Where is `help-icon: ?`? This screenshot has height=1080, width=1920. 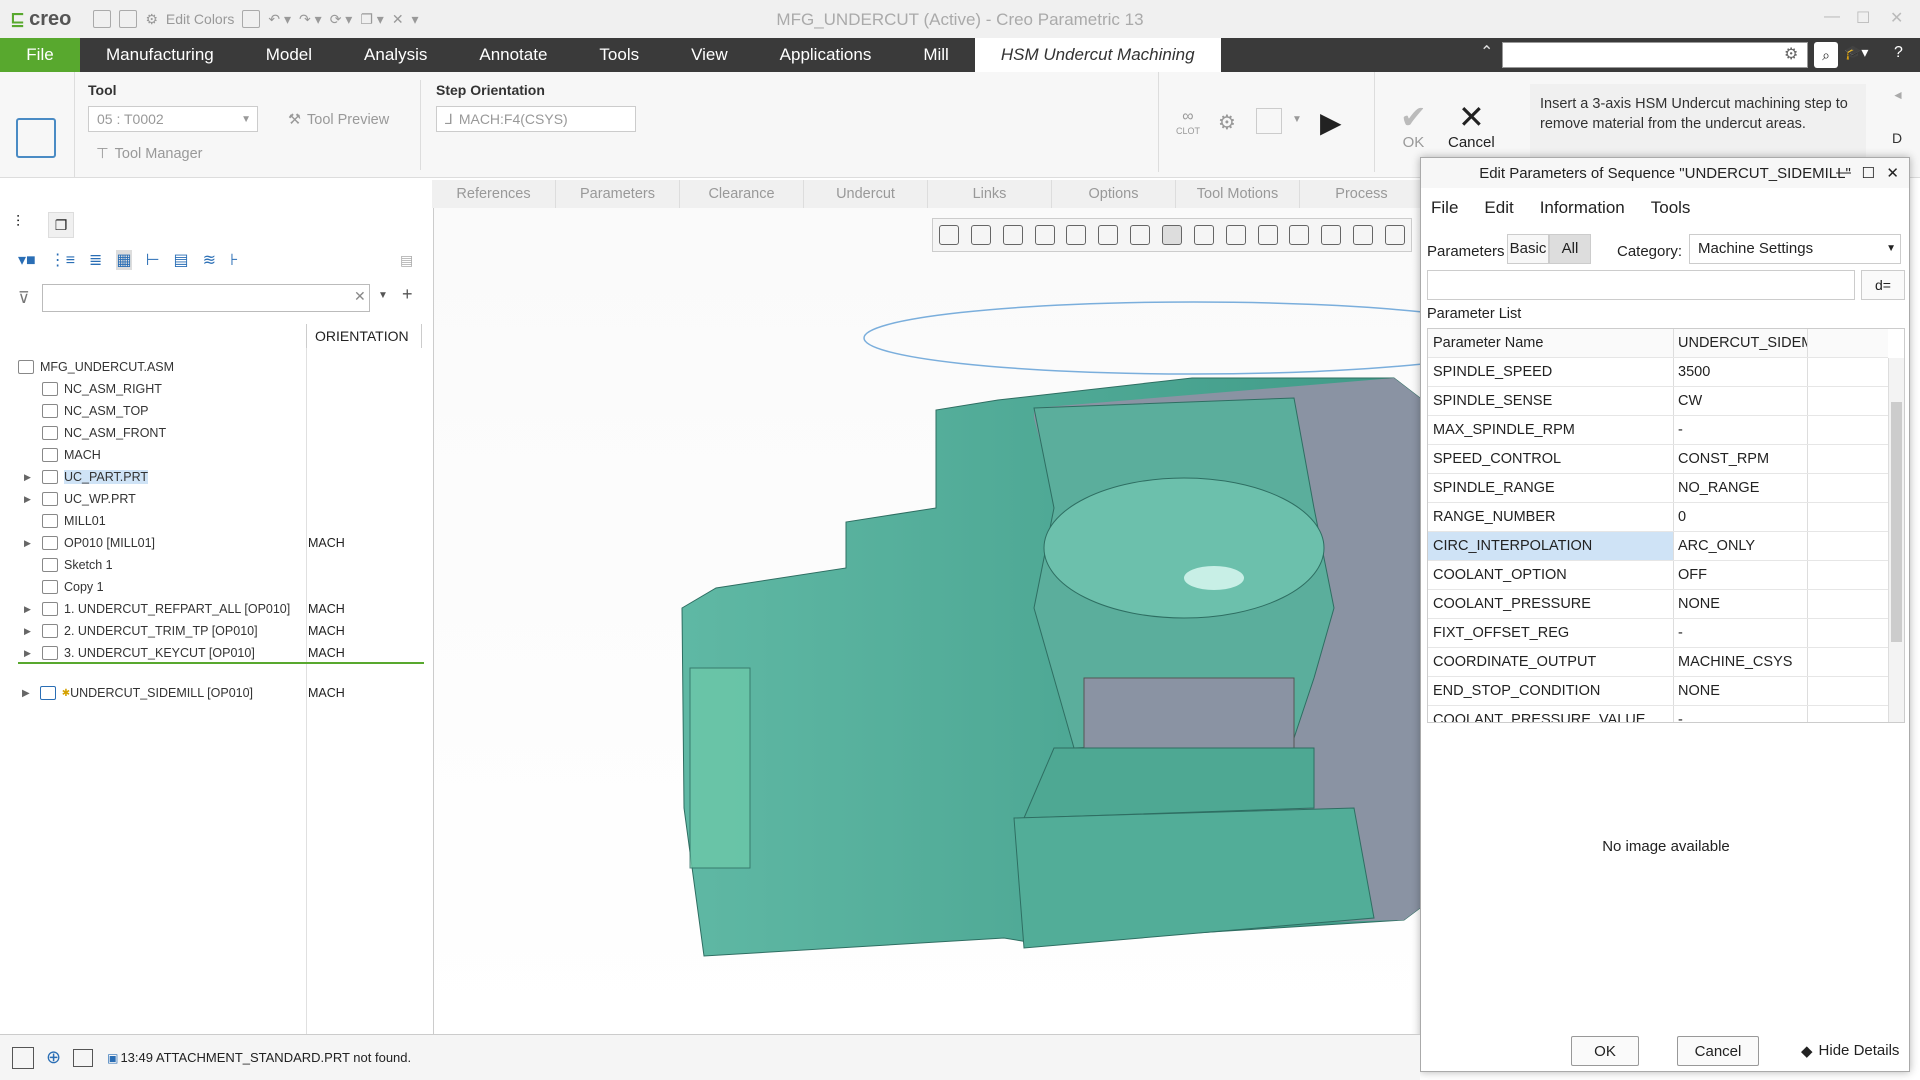
help-icon: ? is located at coordinates (1898, 53).